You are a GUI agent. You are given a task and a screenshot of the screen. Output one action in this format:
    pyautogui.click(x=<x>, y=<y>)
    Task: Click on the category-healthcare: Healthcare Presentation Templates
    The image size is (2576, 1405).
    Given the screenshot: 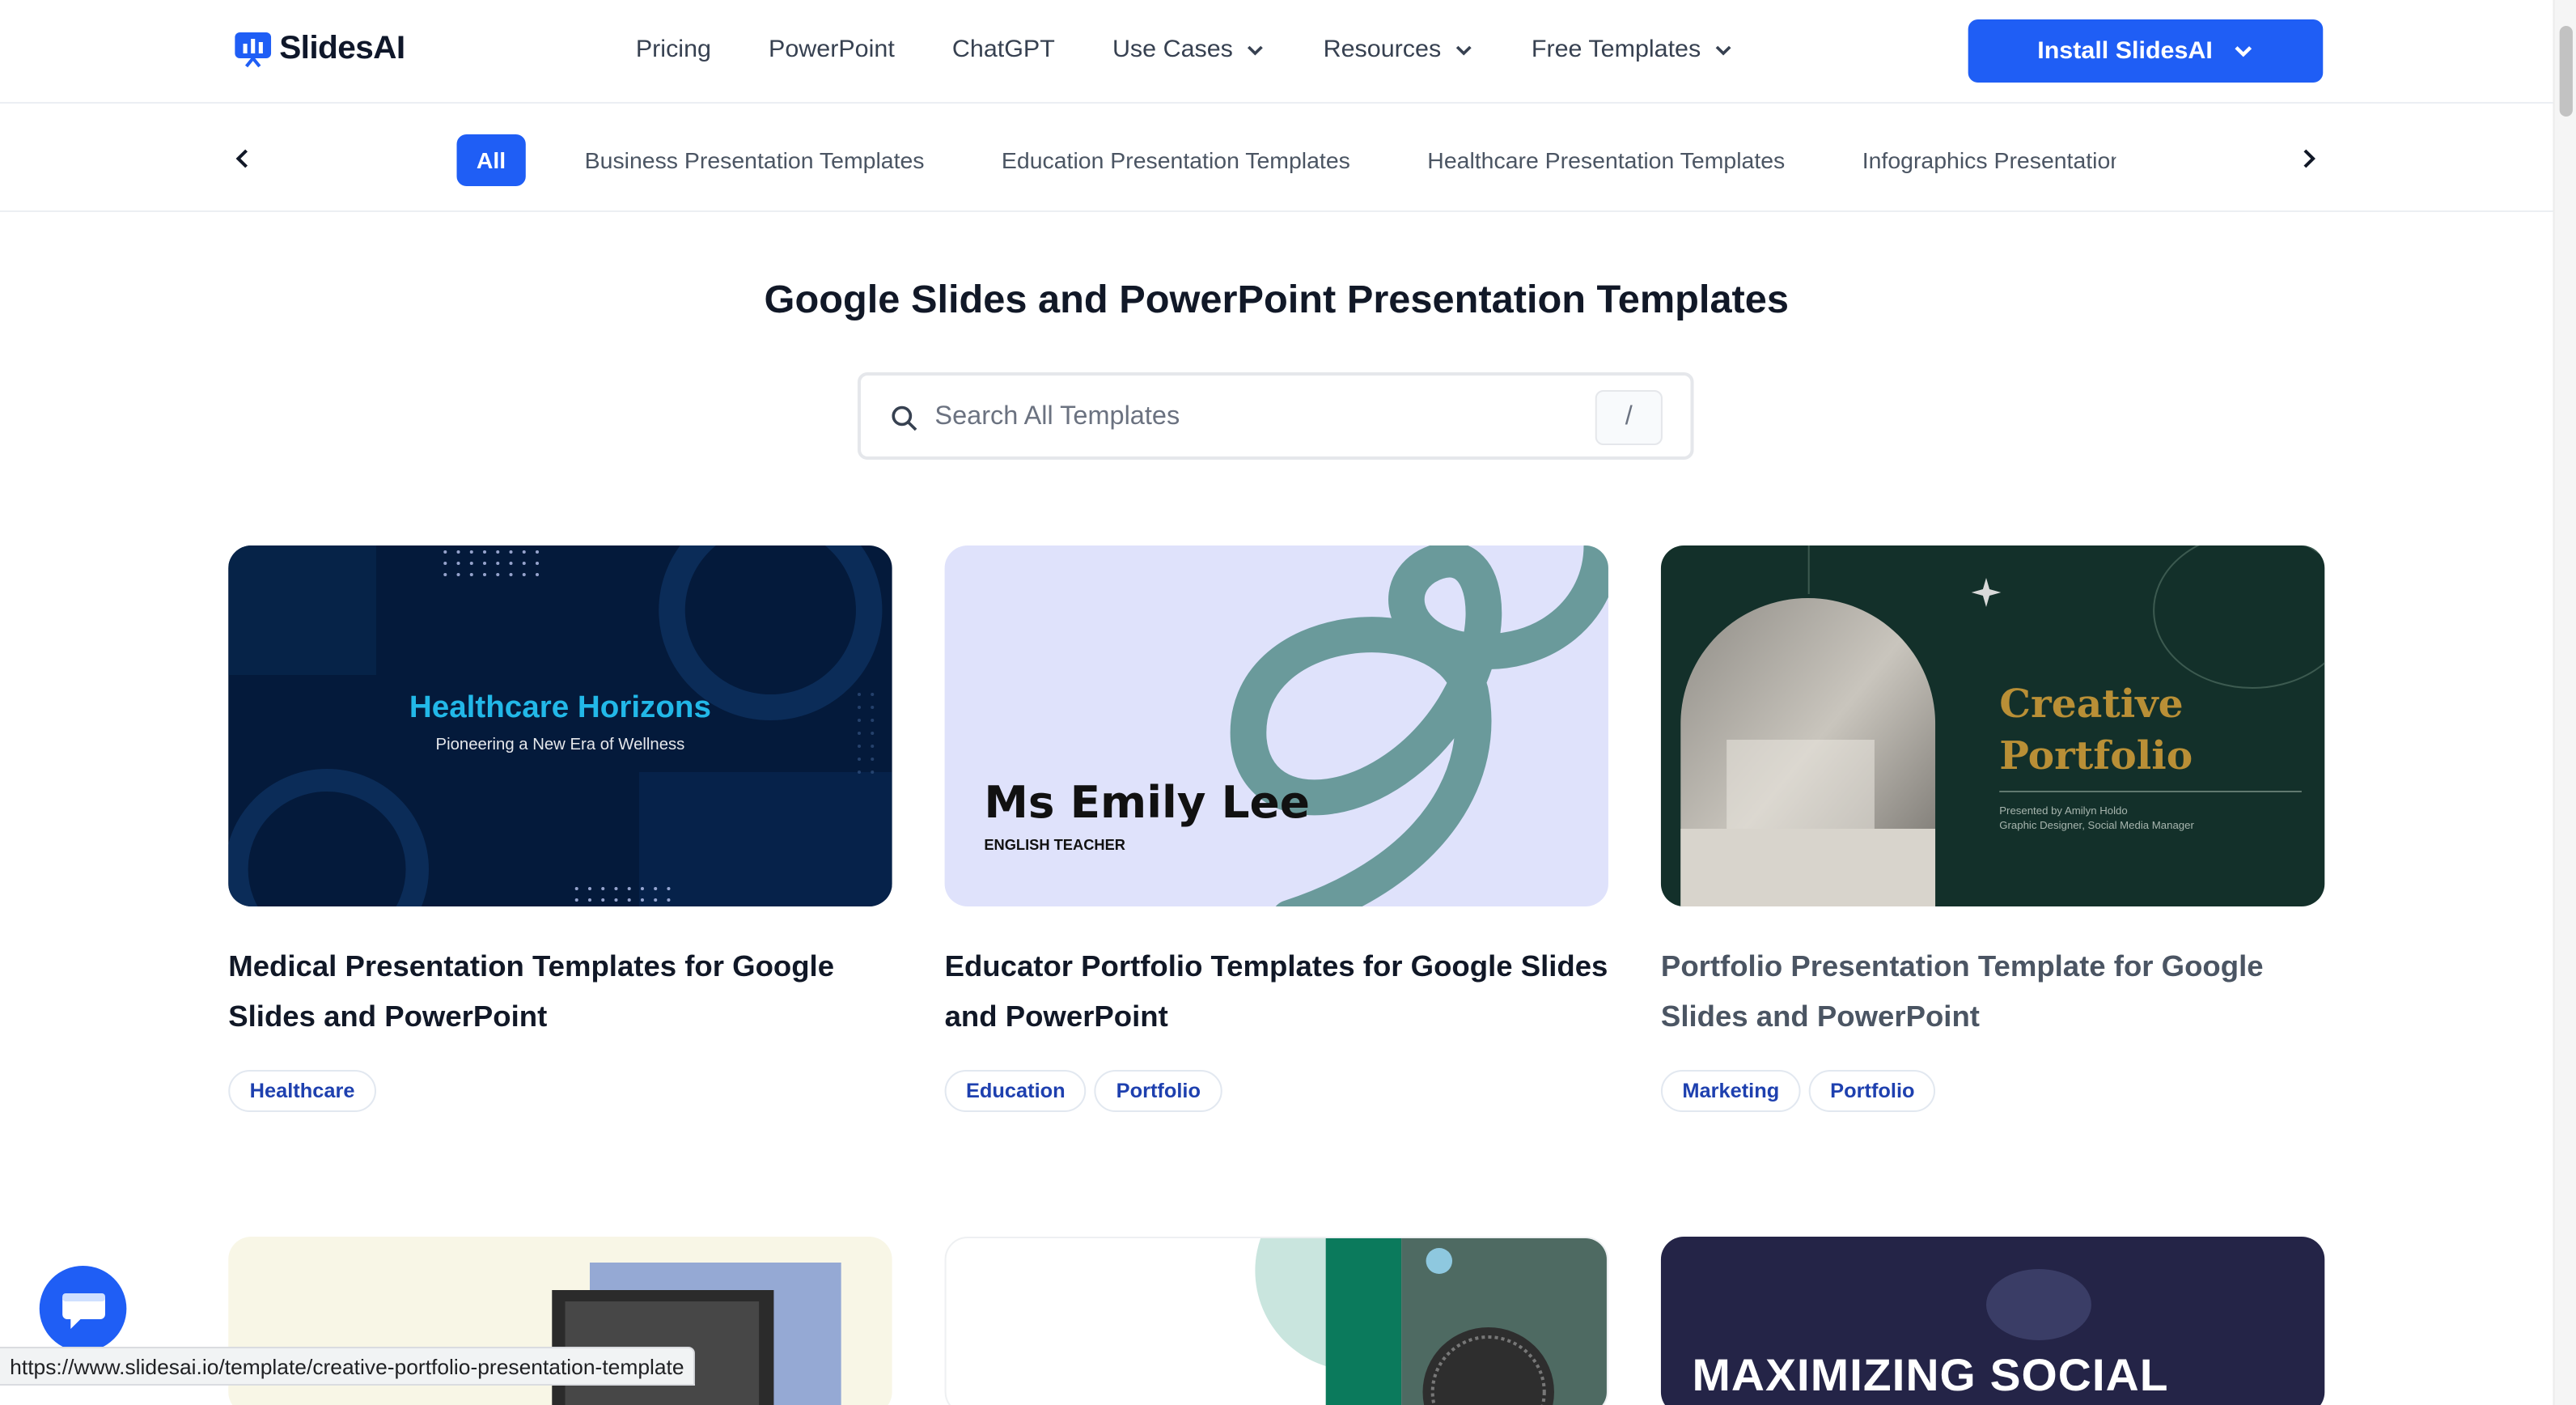 What is the action you would take?
    pyautogui.click(x=1606, y=160)
    